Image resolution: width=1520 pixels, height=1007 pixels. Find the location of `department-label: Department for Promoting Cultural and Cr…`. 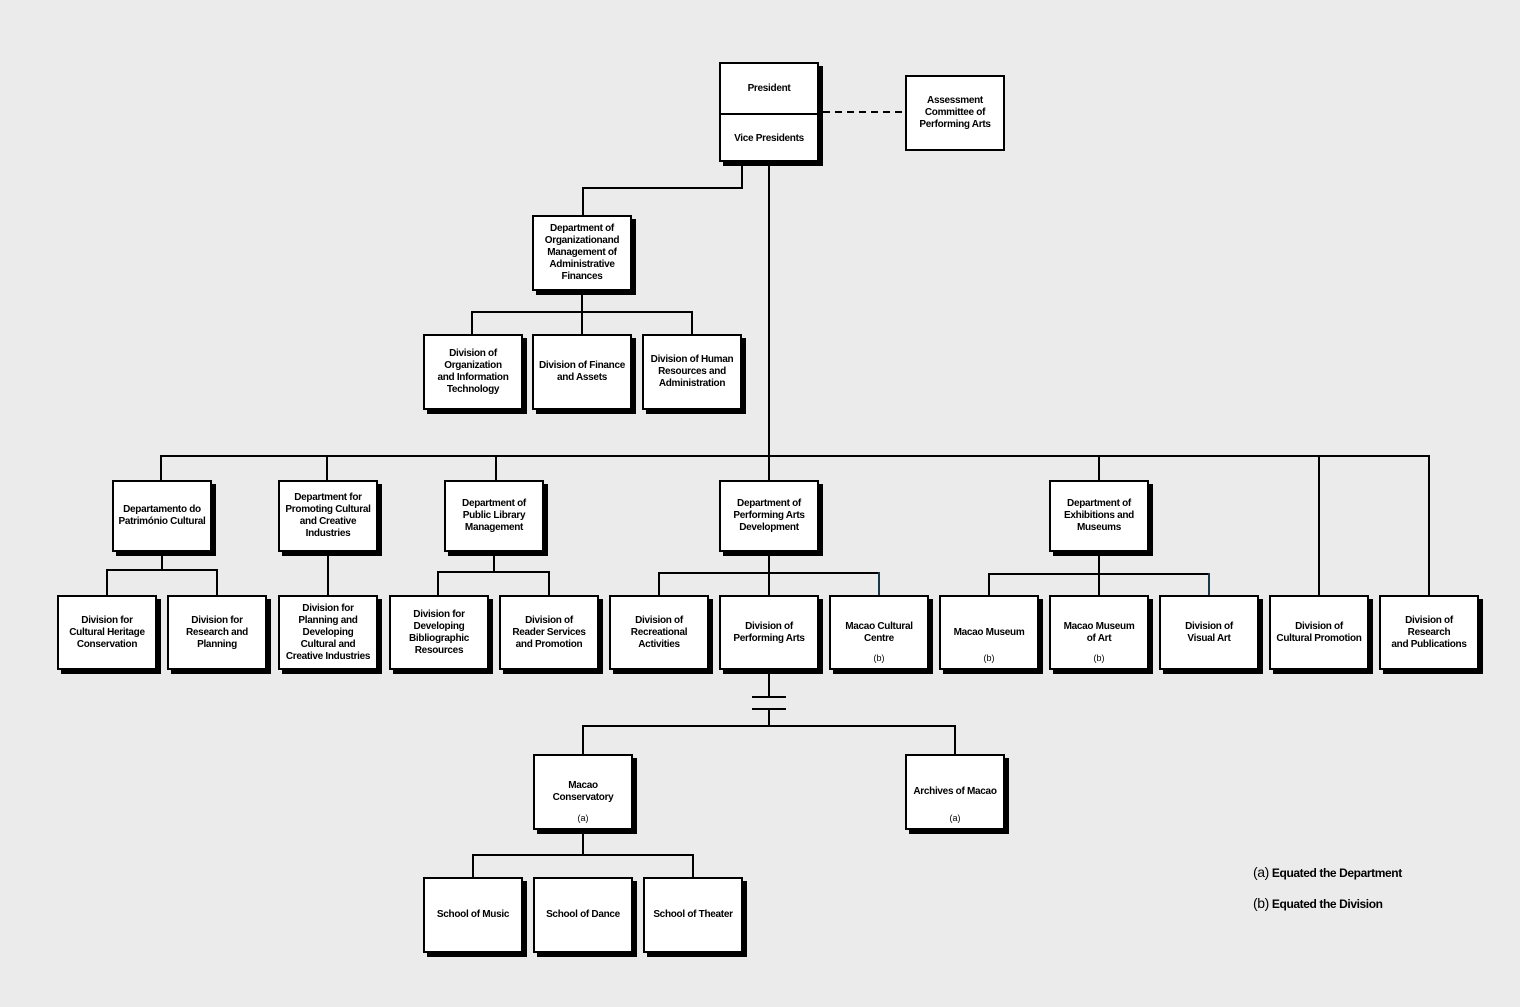

department-label: Department for Promoting Cultural and Cr… is located at coordinates (328, 515).